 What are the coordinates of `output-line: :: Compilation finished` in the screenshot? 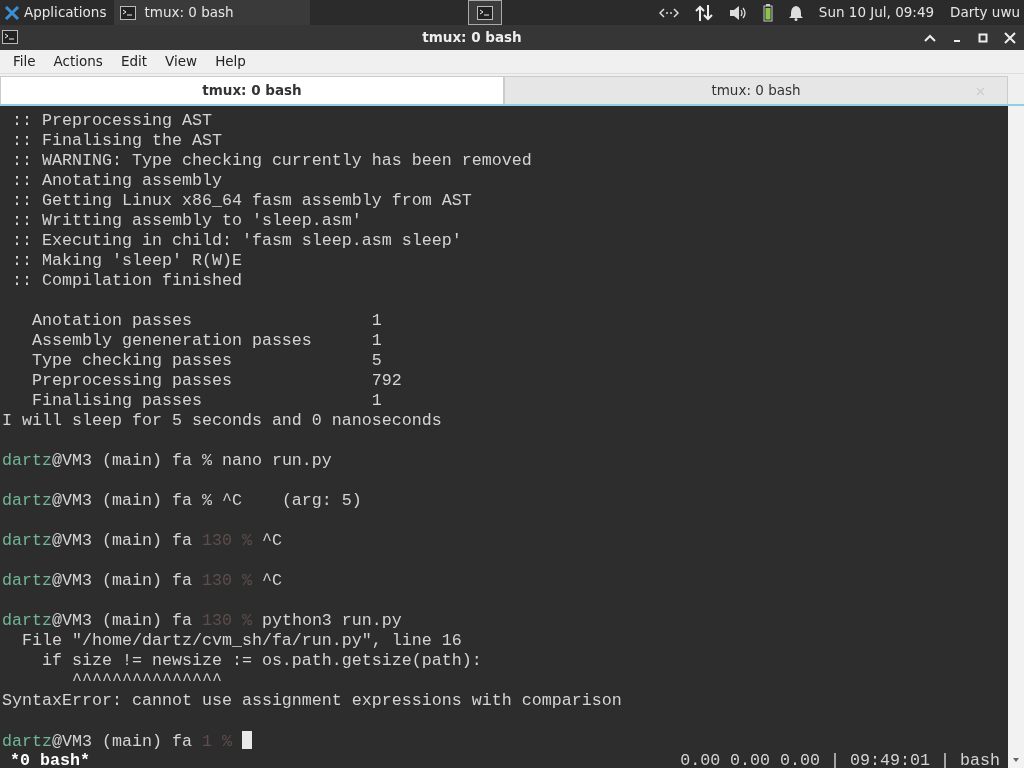 It's located at (126, 280).